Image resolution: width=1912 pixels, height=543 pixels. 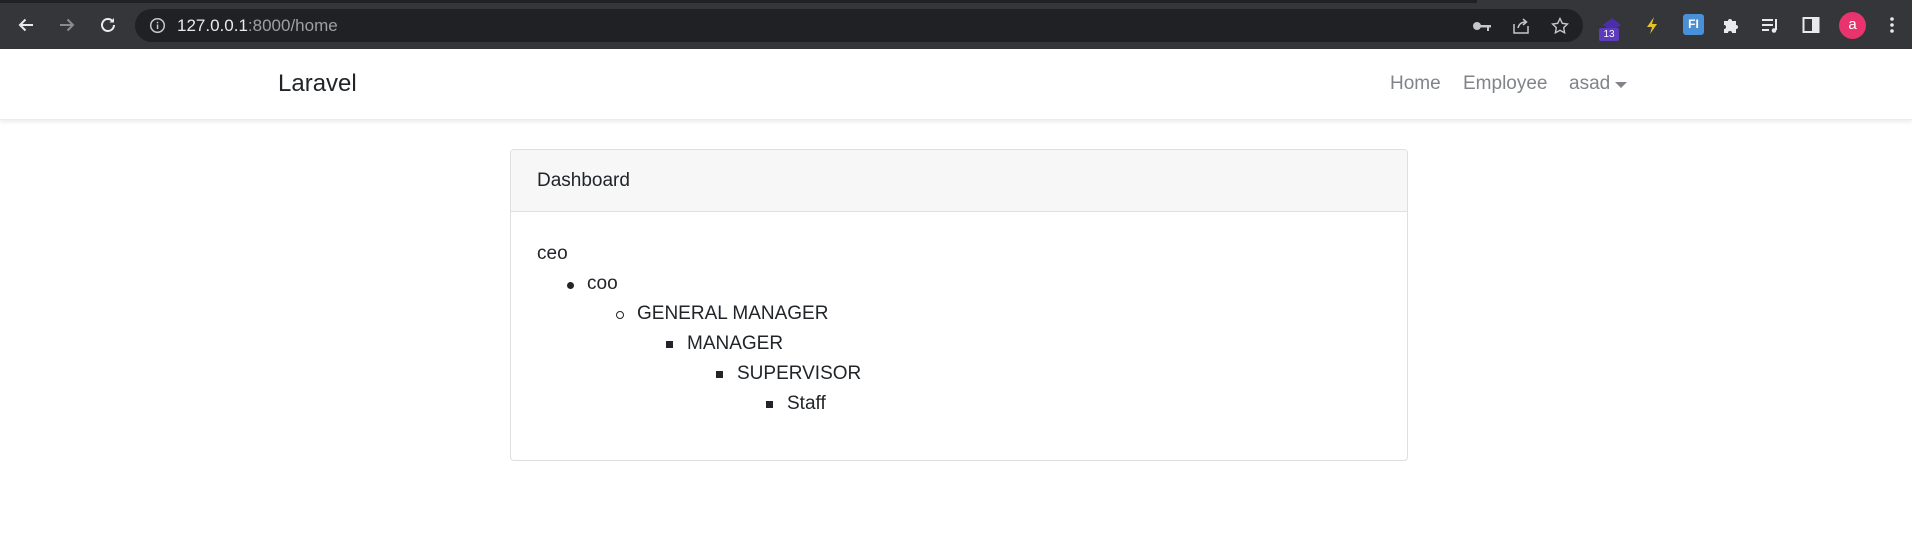 What do you see at coordinates (1589, 84) in the screenshot?
I see `user-dropdown-toggle: asad` at bounding box center [1589, 84].